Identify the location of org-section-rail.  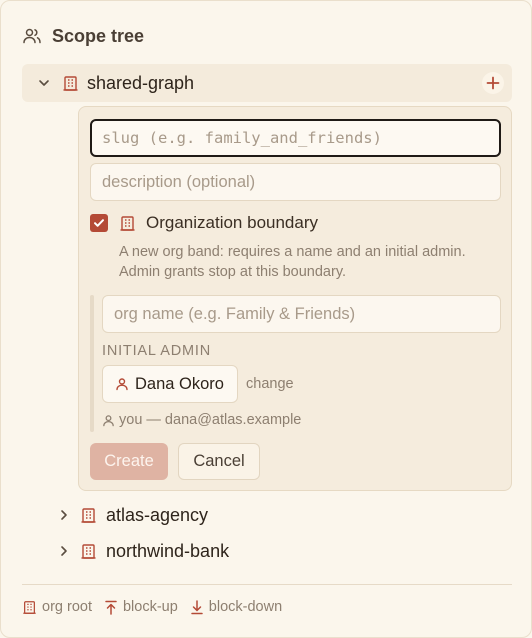
(92, 363).